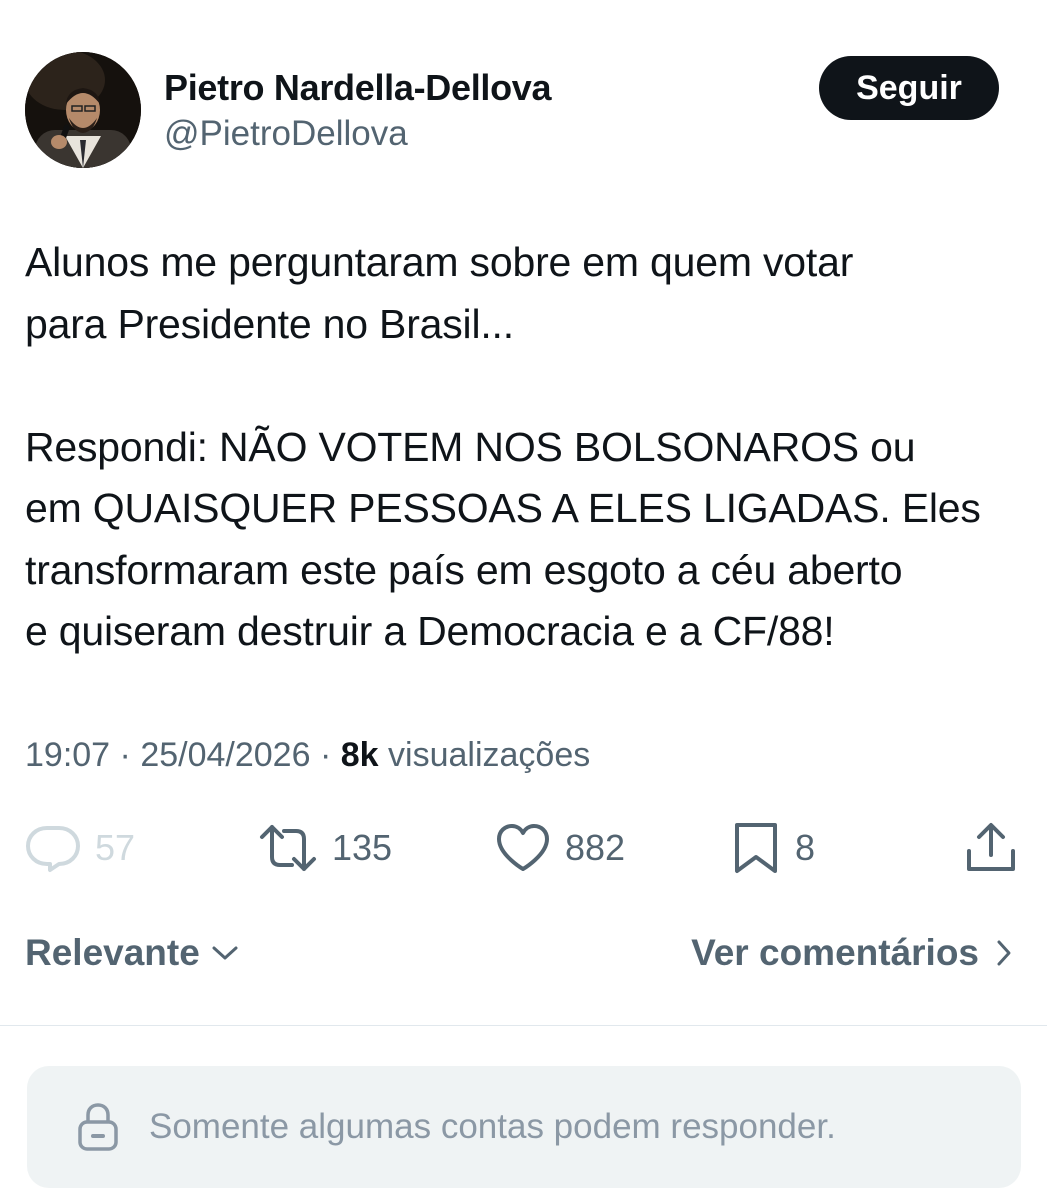 The width and height of the screenshot is (1047, 1200). What do you see at coordinates (492, 1126) in the screenshot?
I see `reply-restriction-text: Somente algumas contas podem responder.` at bounding box center [492, 1126].